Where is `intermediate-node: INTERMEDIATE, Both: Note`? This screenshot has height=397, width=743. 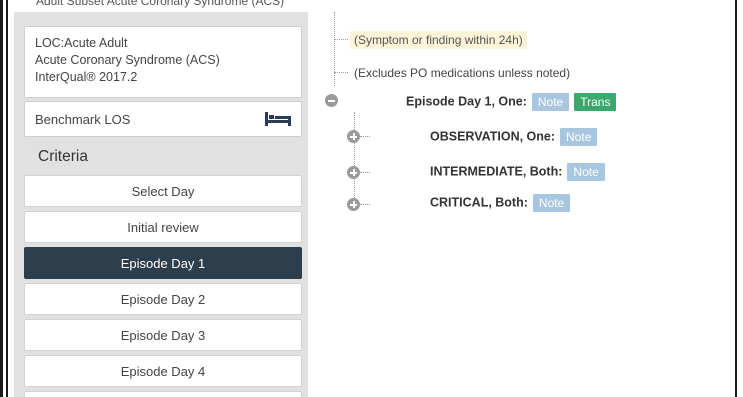 intermediate-node: INTERMEDIATE, Both: Note is located at coordinates (517, 172).